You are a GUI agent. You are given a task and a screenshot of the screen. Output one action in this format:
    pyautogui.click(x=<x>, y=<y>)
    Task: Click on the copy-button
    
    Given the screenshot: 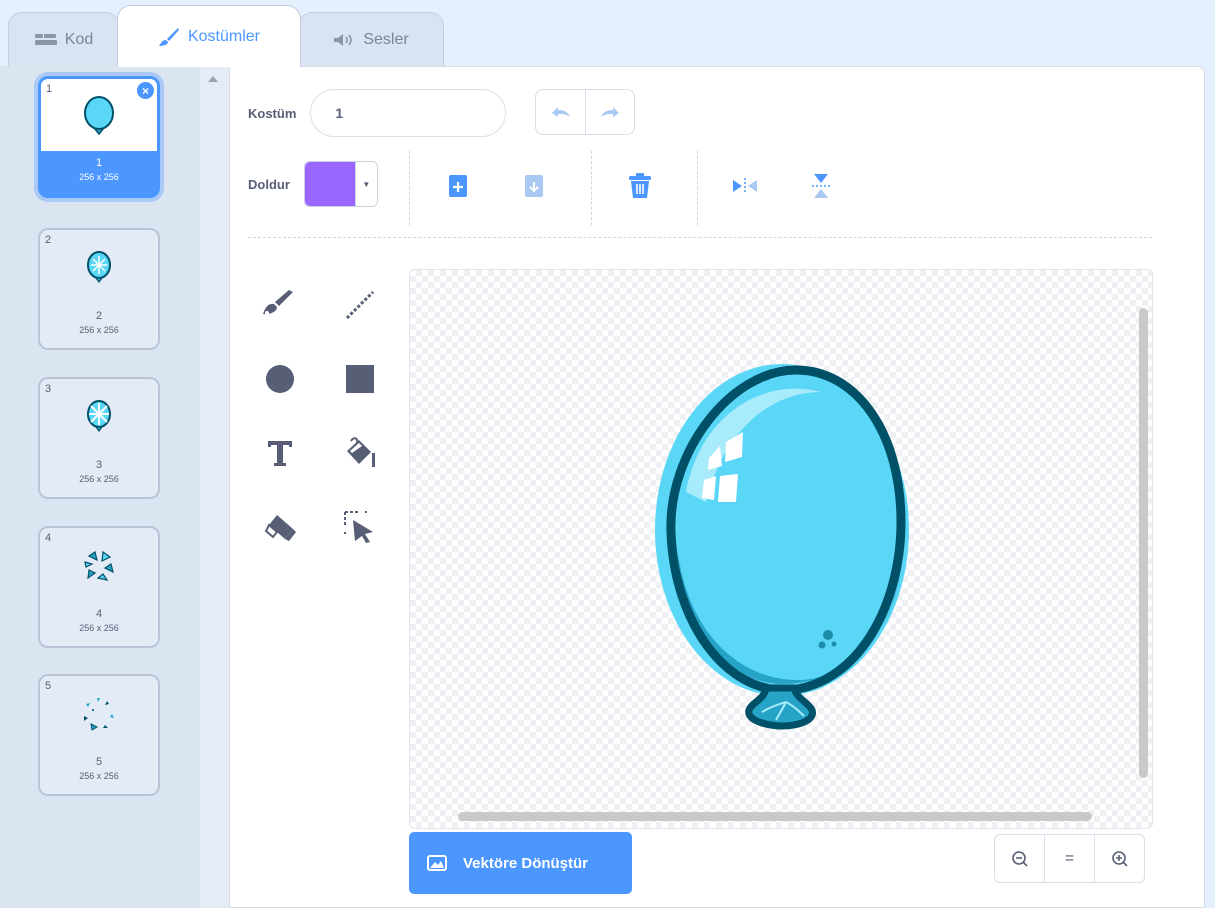 What is the action you would take?
    pyautogui.click(x=458, y=186)
    